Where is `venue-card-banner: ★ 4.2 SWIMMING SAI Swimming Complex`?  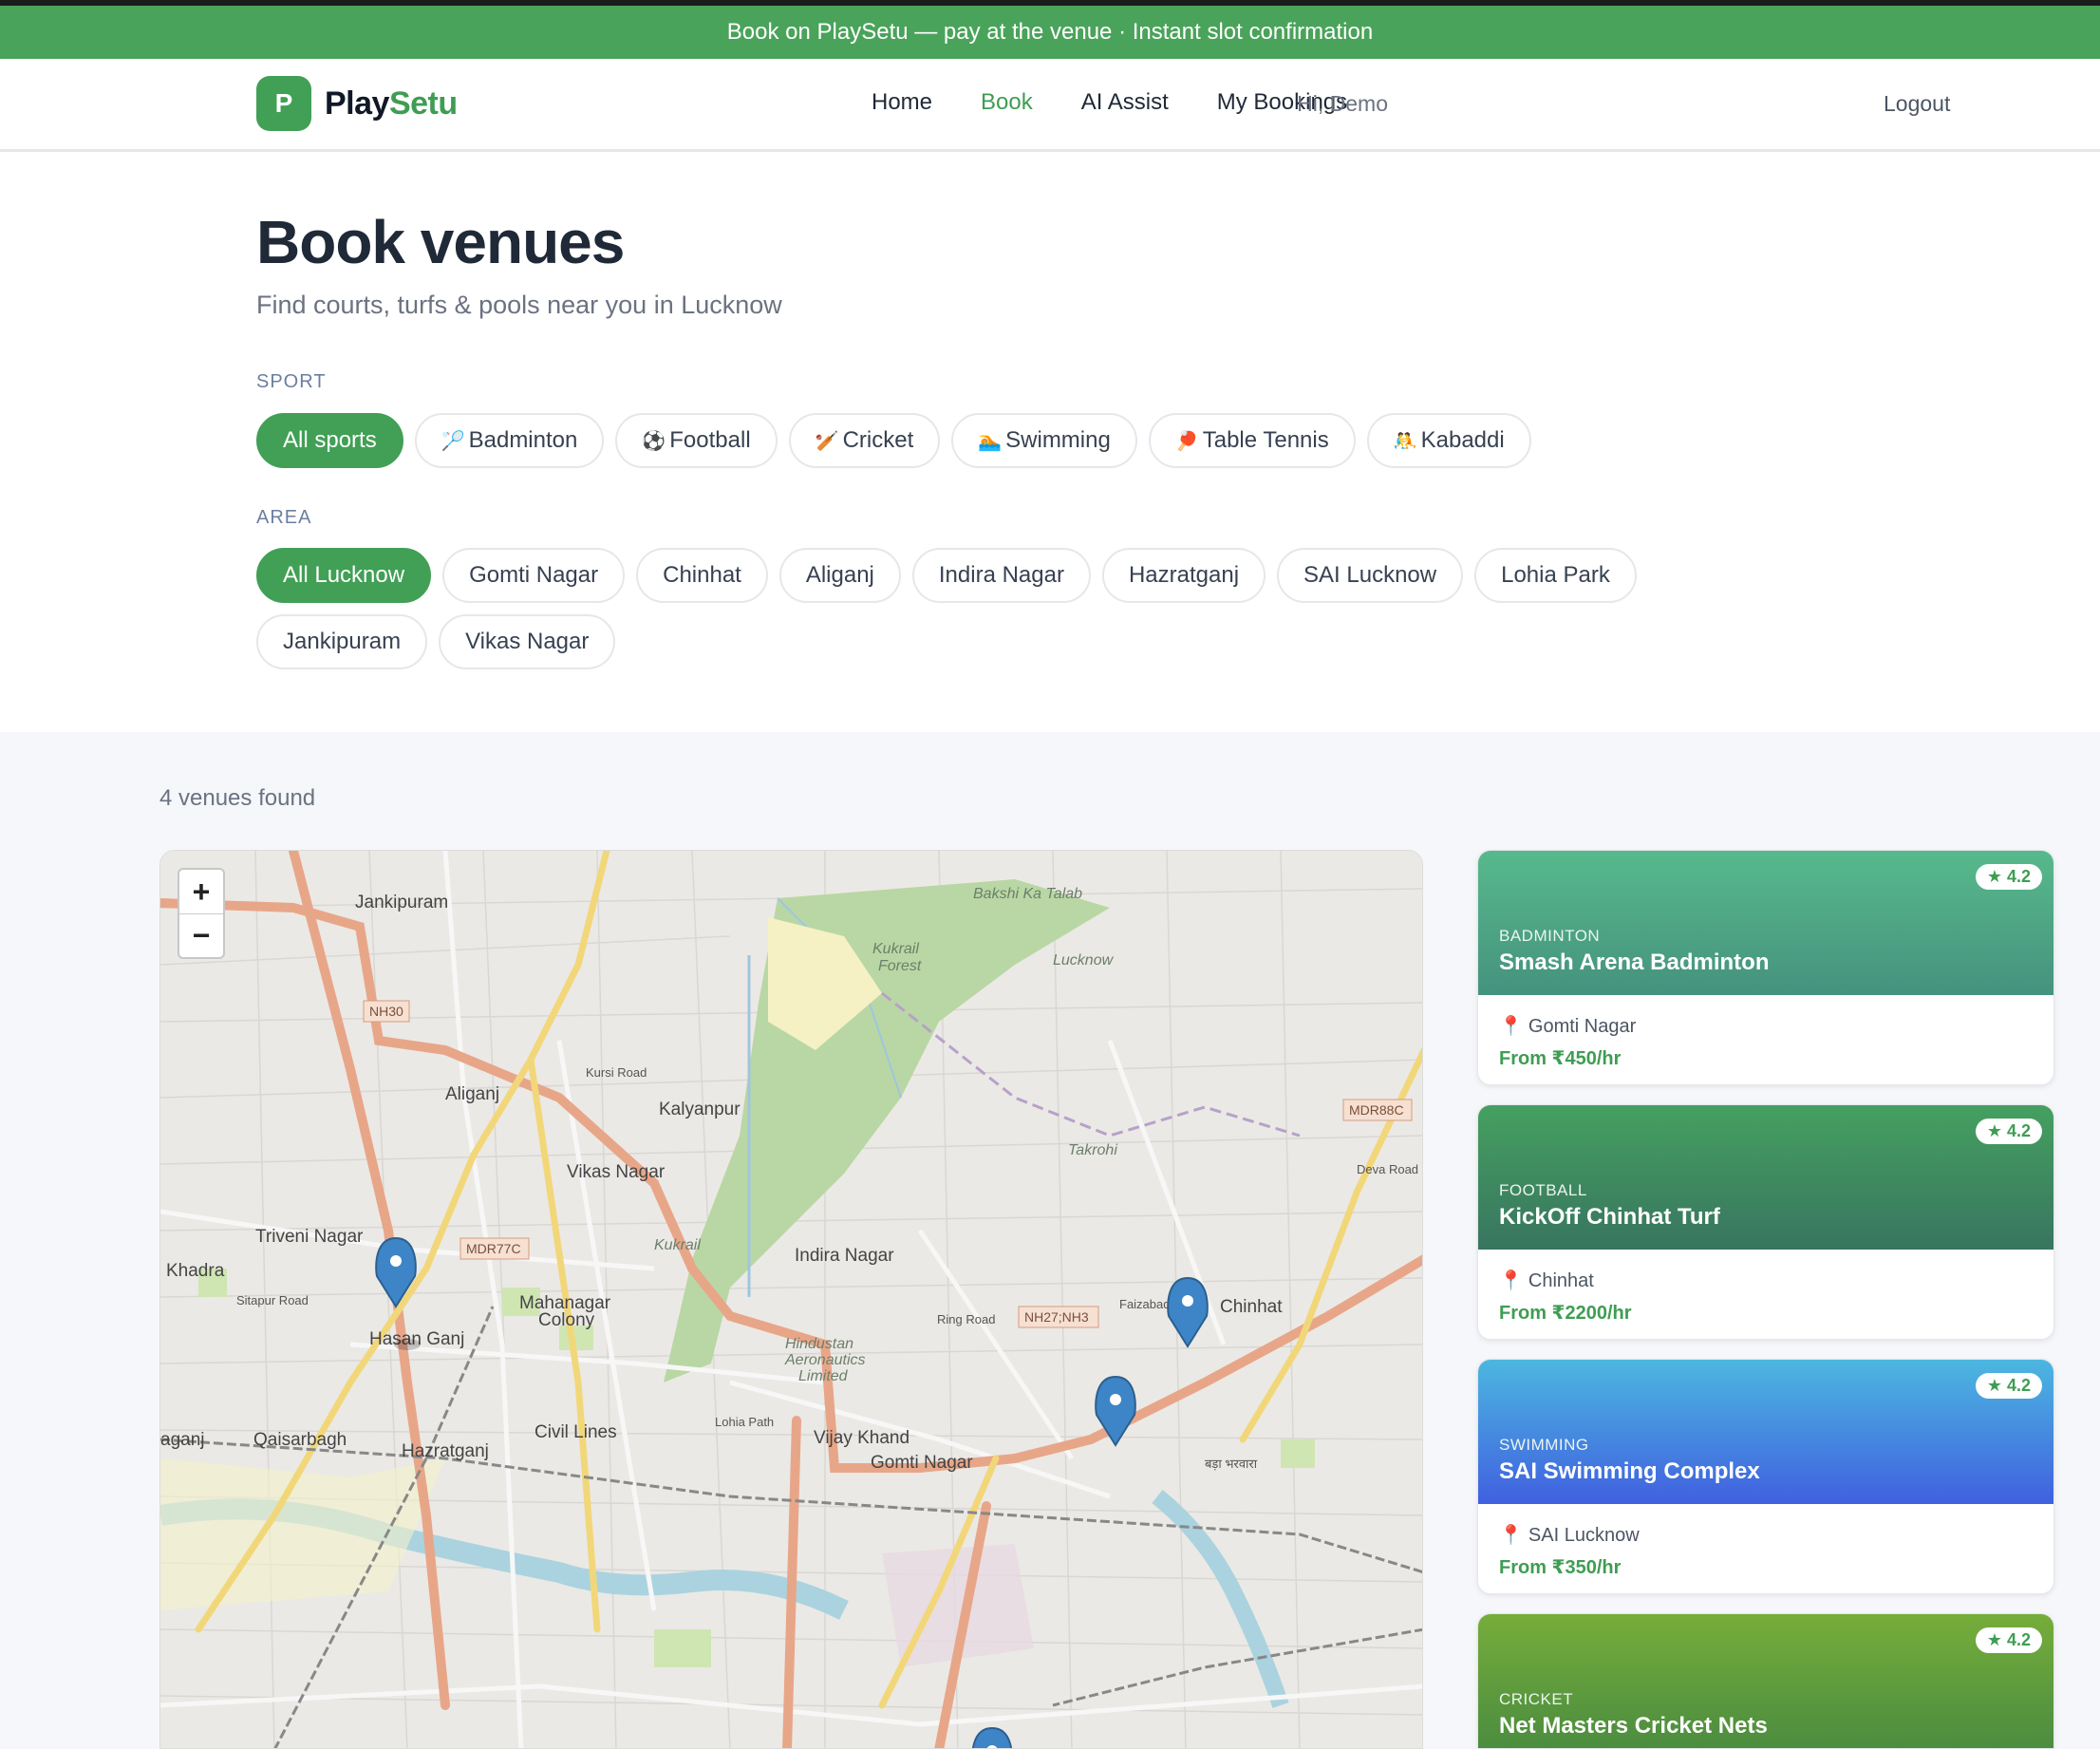 venue-card-banner: ★ 4.2 SWIMMING SAI Swimming Complex is located at coordinates (1765, 1432).